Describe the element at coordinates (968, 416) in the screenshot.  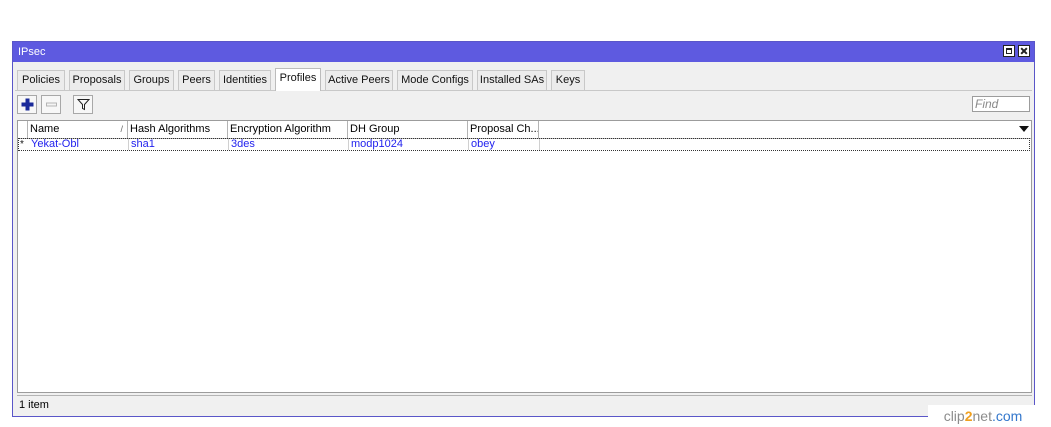
I see `watermark-part-2: 2` at that location.